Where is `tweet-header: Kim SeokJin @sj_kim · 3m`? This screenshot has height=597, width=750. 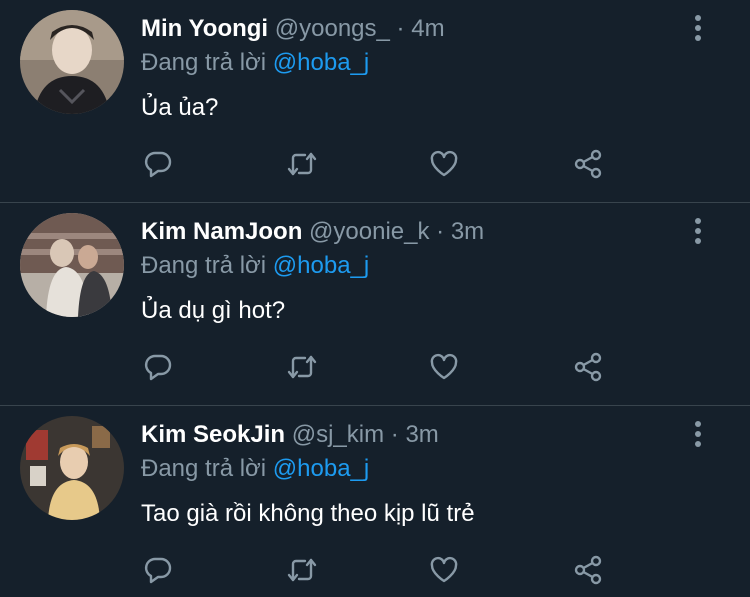
tweet-header: Kim SeokJin @sj_kim · 3m is located at coordinates (290, 435).